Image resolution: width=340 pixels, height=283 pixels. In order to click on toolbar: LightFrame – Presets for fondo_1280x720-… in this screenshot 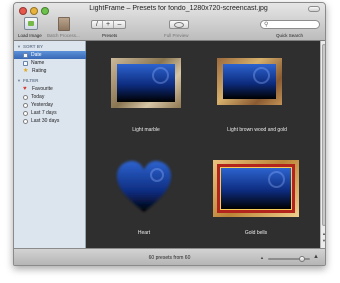, I will do `click(169, 22)`.